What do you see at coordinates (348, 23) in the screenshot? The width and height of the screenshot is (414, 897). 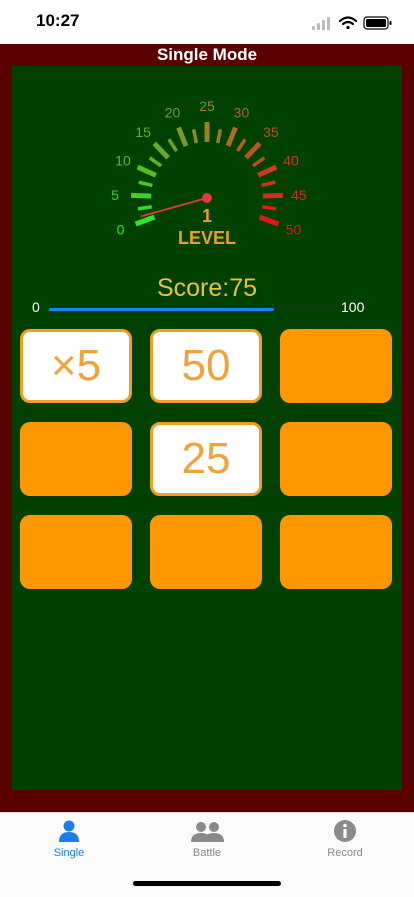 I see `wifi-icon` at bounding box center [348, 23].